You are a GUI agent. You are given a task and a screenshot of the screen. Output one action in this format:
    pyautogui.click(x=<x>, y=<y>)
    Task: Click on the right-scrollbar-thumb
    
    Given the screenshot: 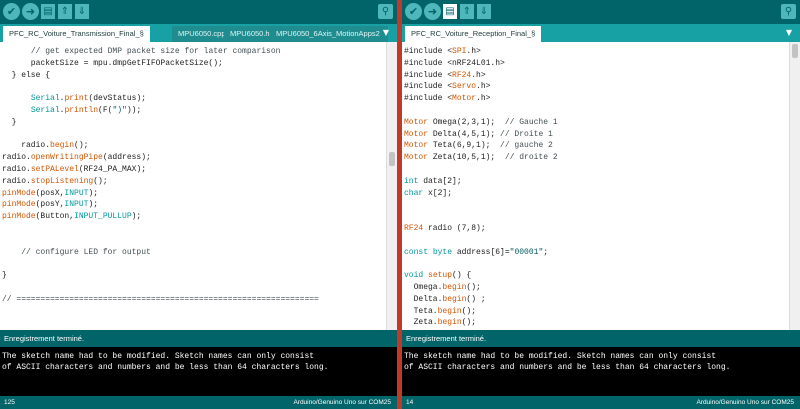 What is the action you would take?
    pyautogui.click(x=795, y=51)
    